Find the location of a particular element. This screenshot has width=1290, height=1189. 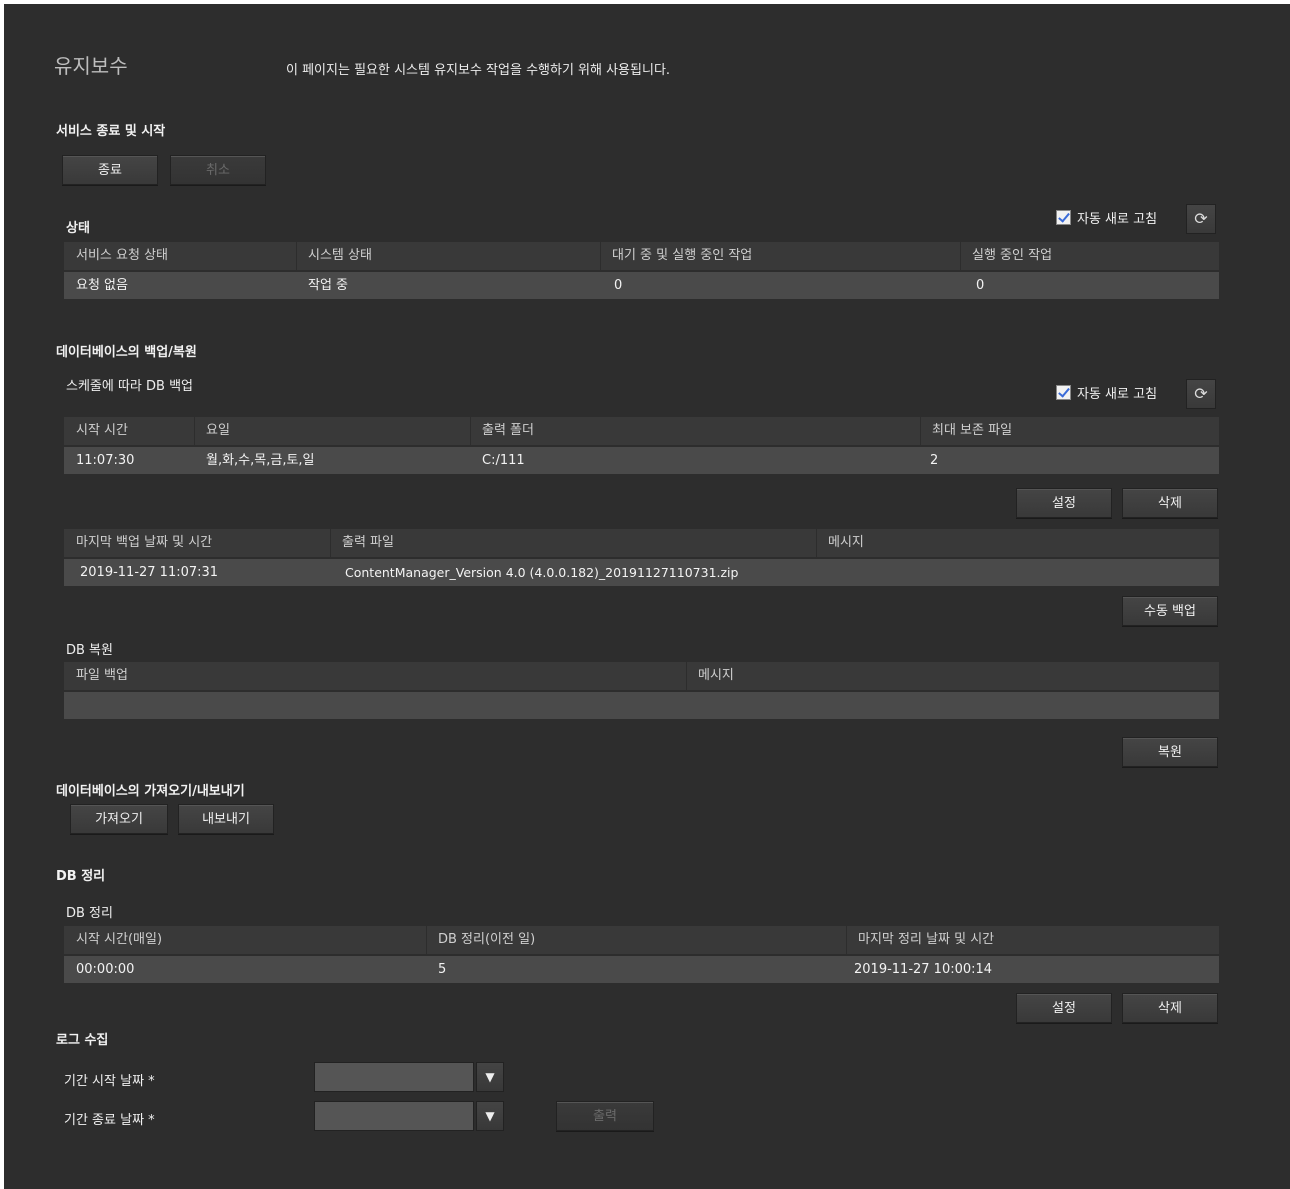

table-row: 00:00:00 5 2019-11-27 10:00:14 is located at coordinates (641, 969).